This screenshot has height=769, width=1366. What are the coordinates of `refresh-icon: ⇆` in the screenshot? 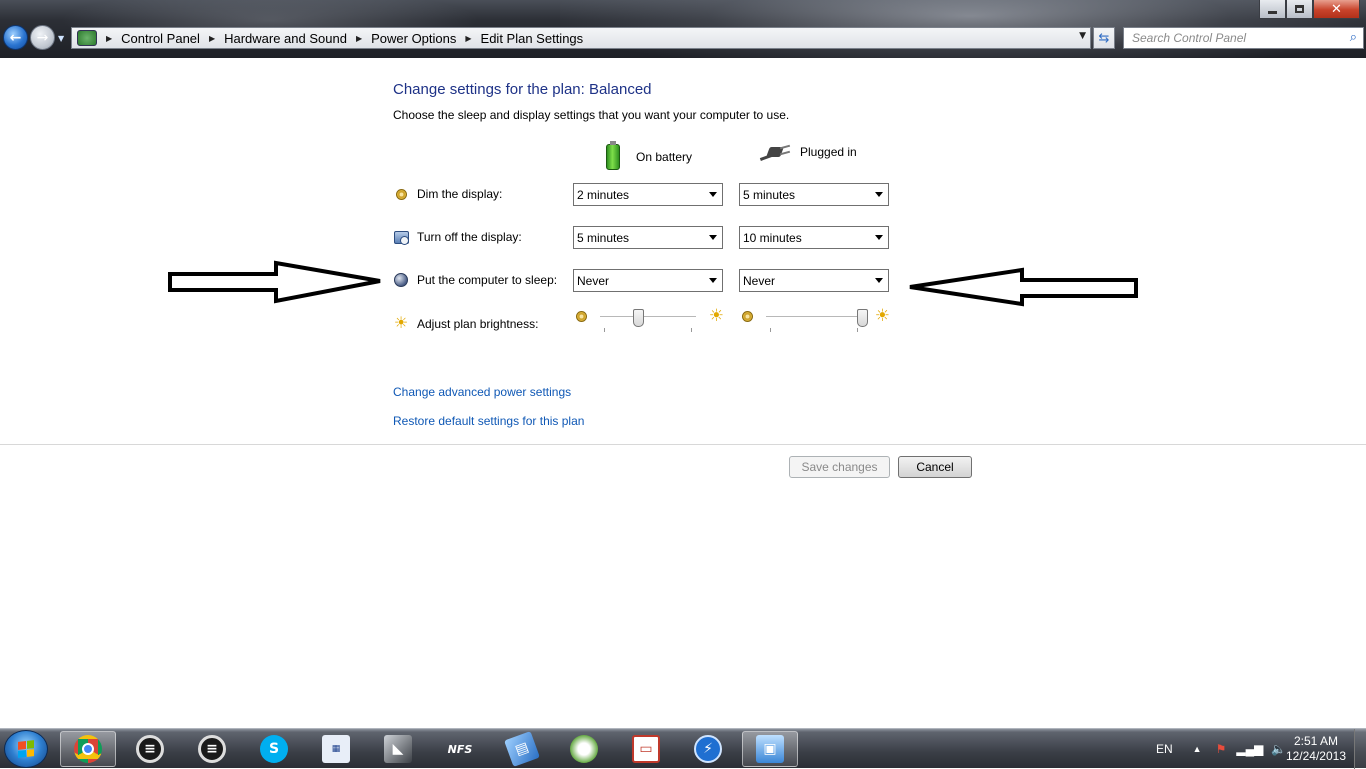 It's located at (1104, 38).